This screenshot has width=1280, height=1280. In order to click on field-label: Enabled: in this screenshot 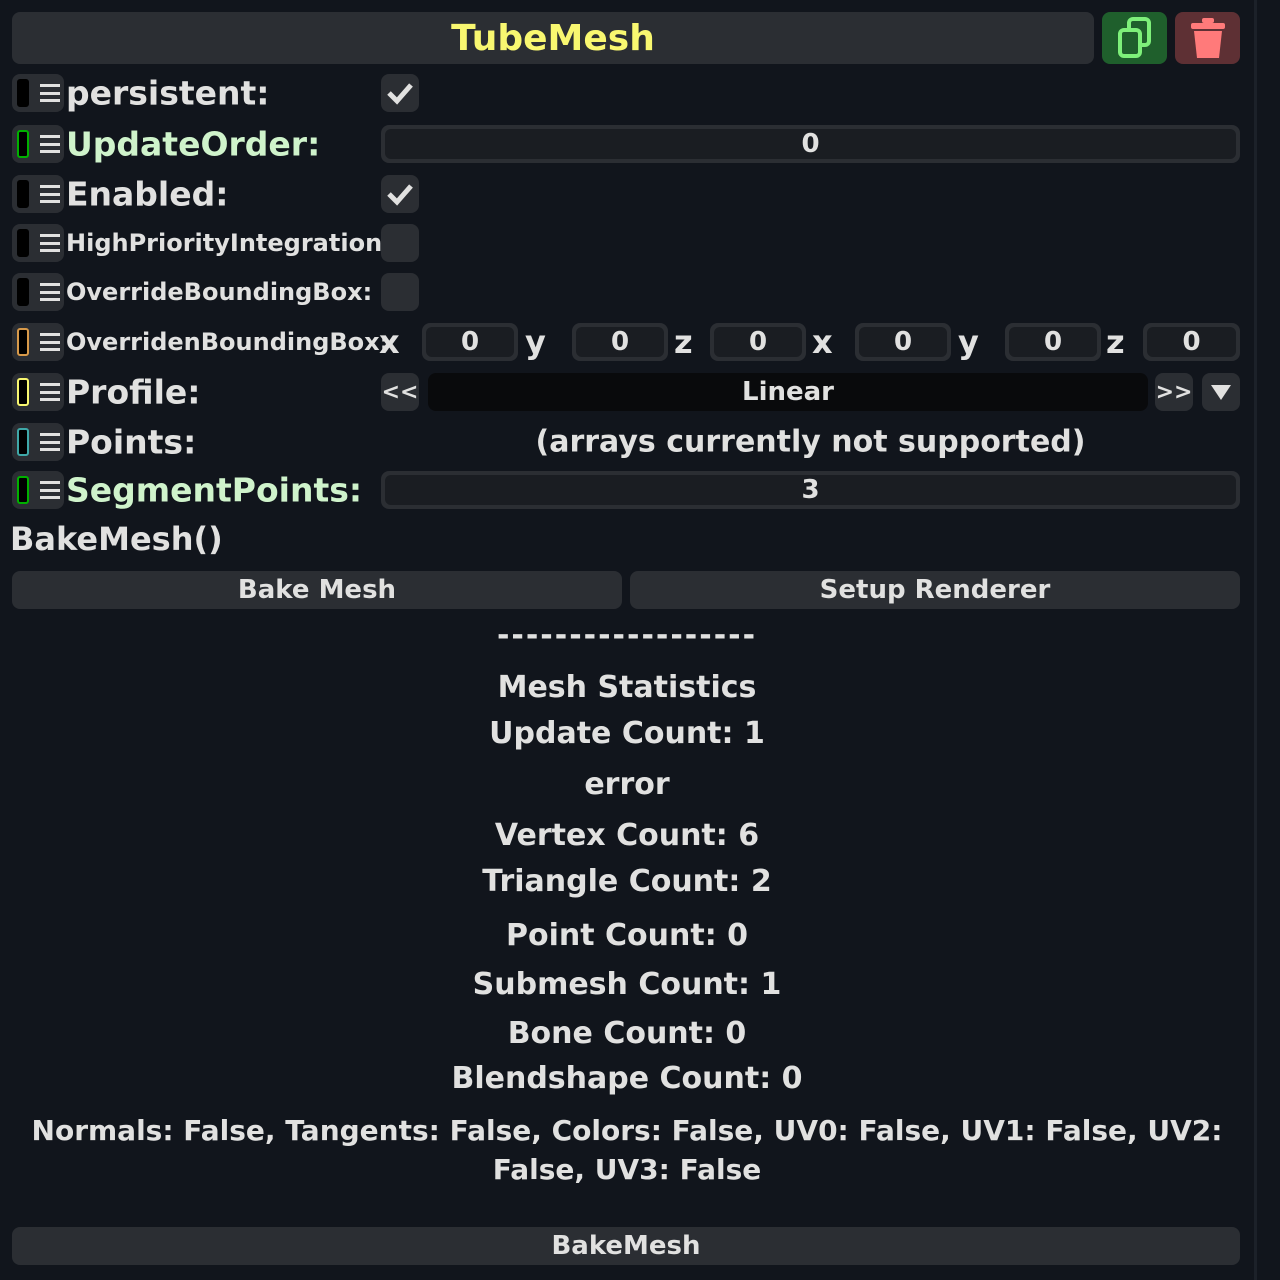, I will do `click(147, 194)`.